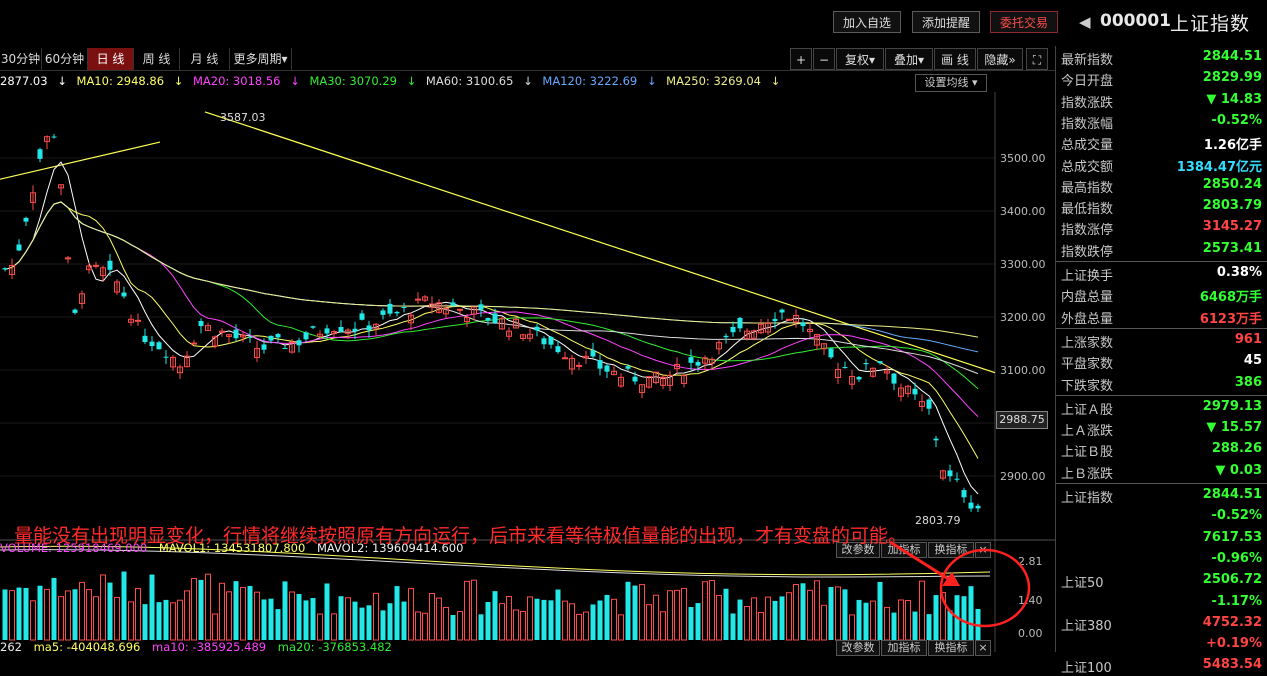  What do you see at coordinates (1159, 538) in the screenshot?
I see `indices-row: 7617.53` at bounding box center [1159, 538].